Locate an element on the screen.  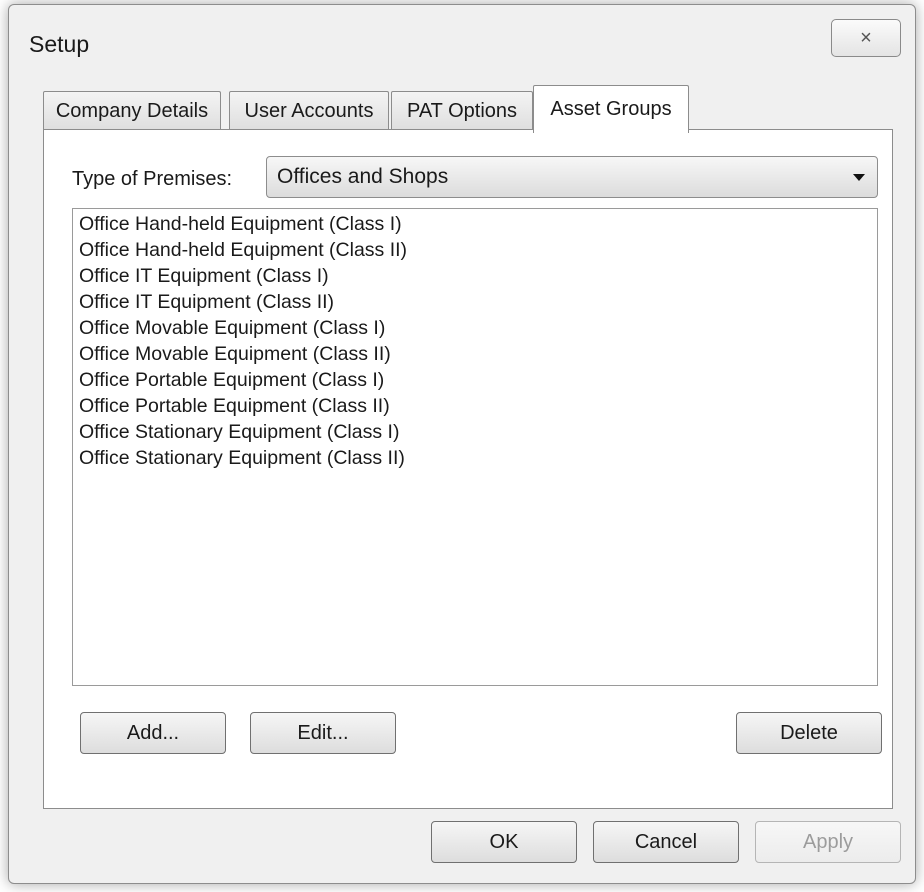
list-item: Office Hand-held Equipment (Class II) is located at coordinates (475, 250).